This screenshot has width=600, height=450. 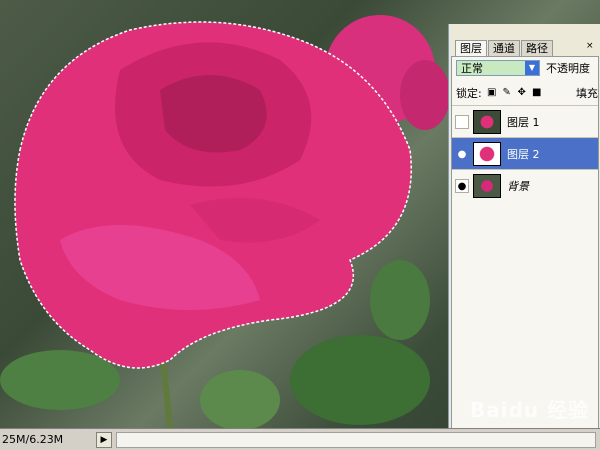 What do you see at coordinates (518, 186) in the screenshot?
I see `layer-name: 背景` at bounding box center [518, 186].